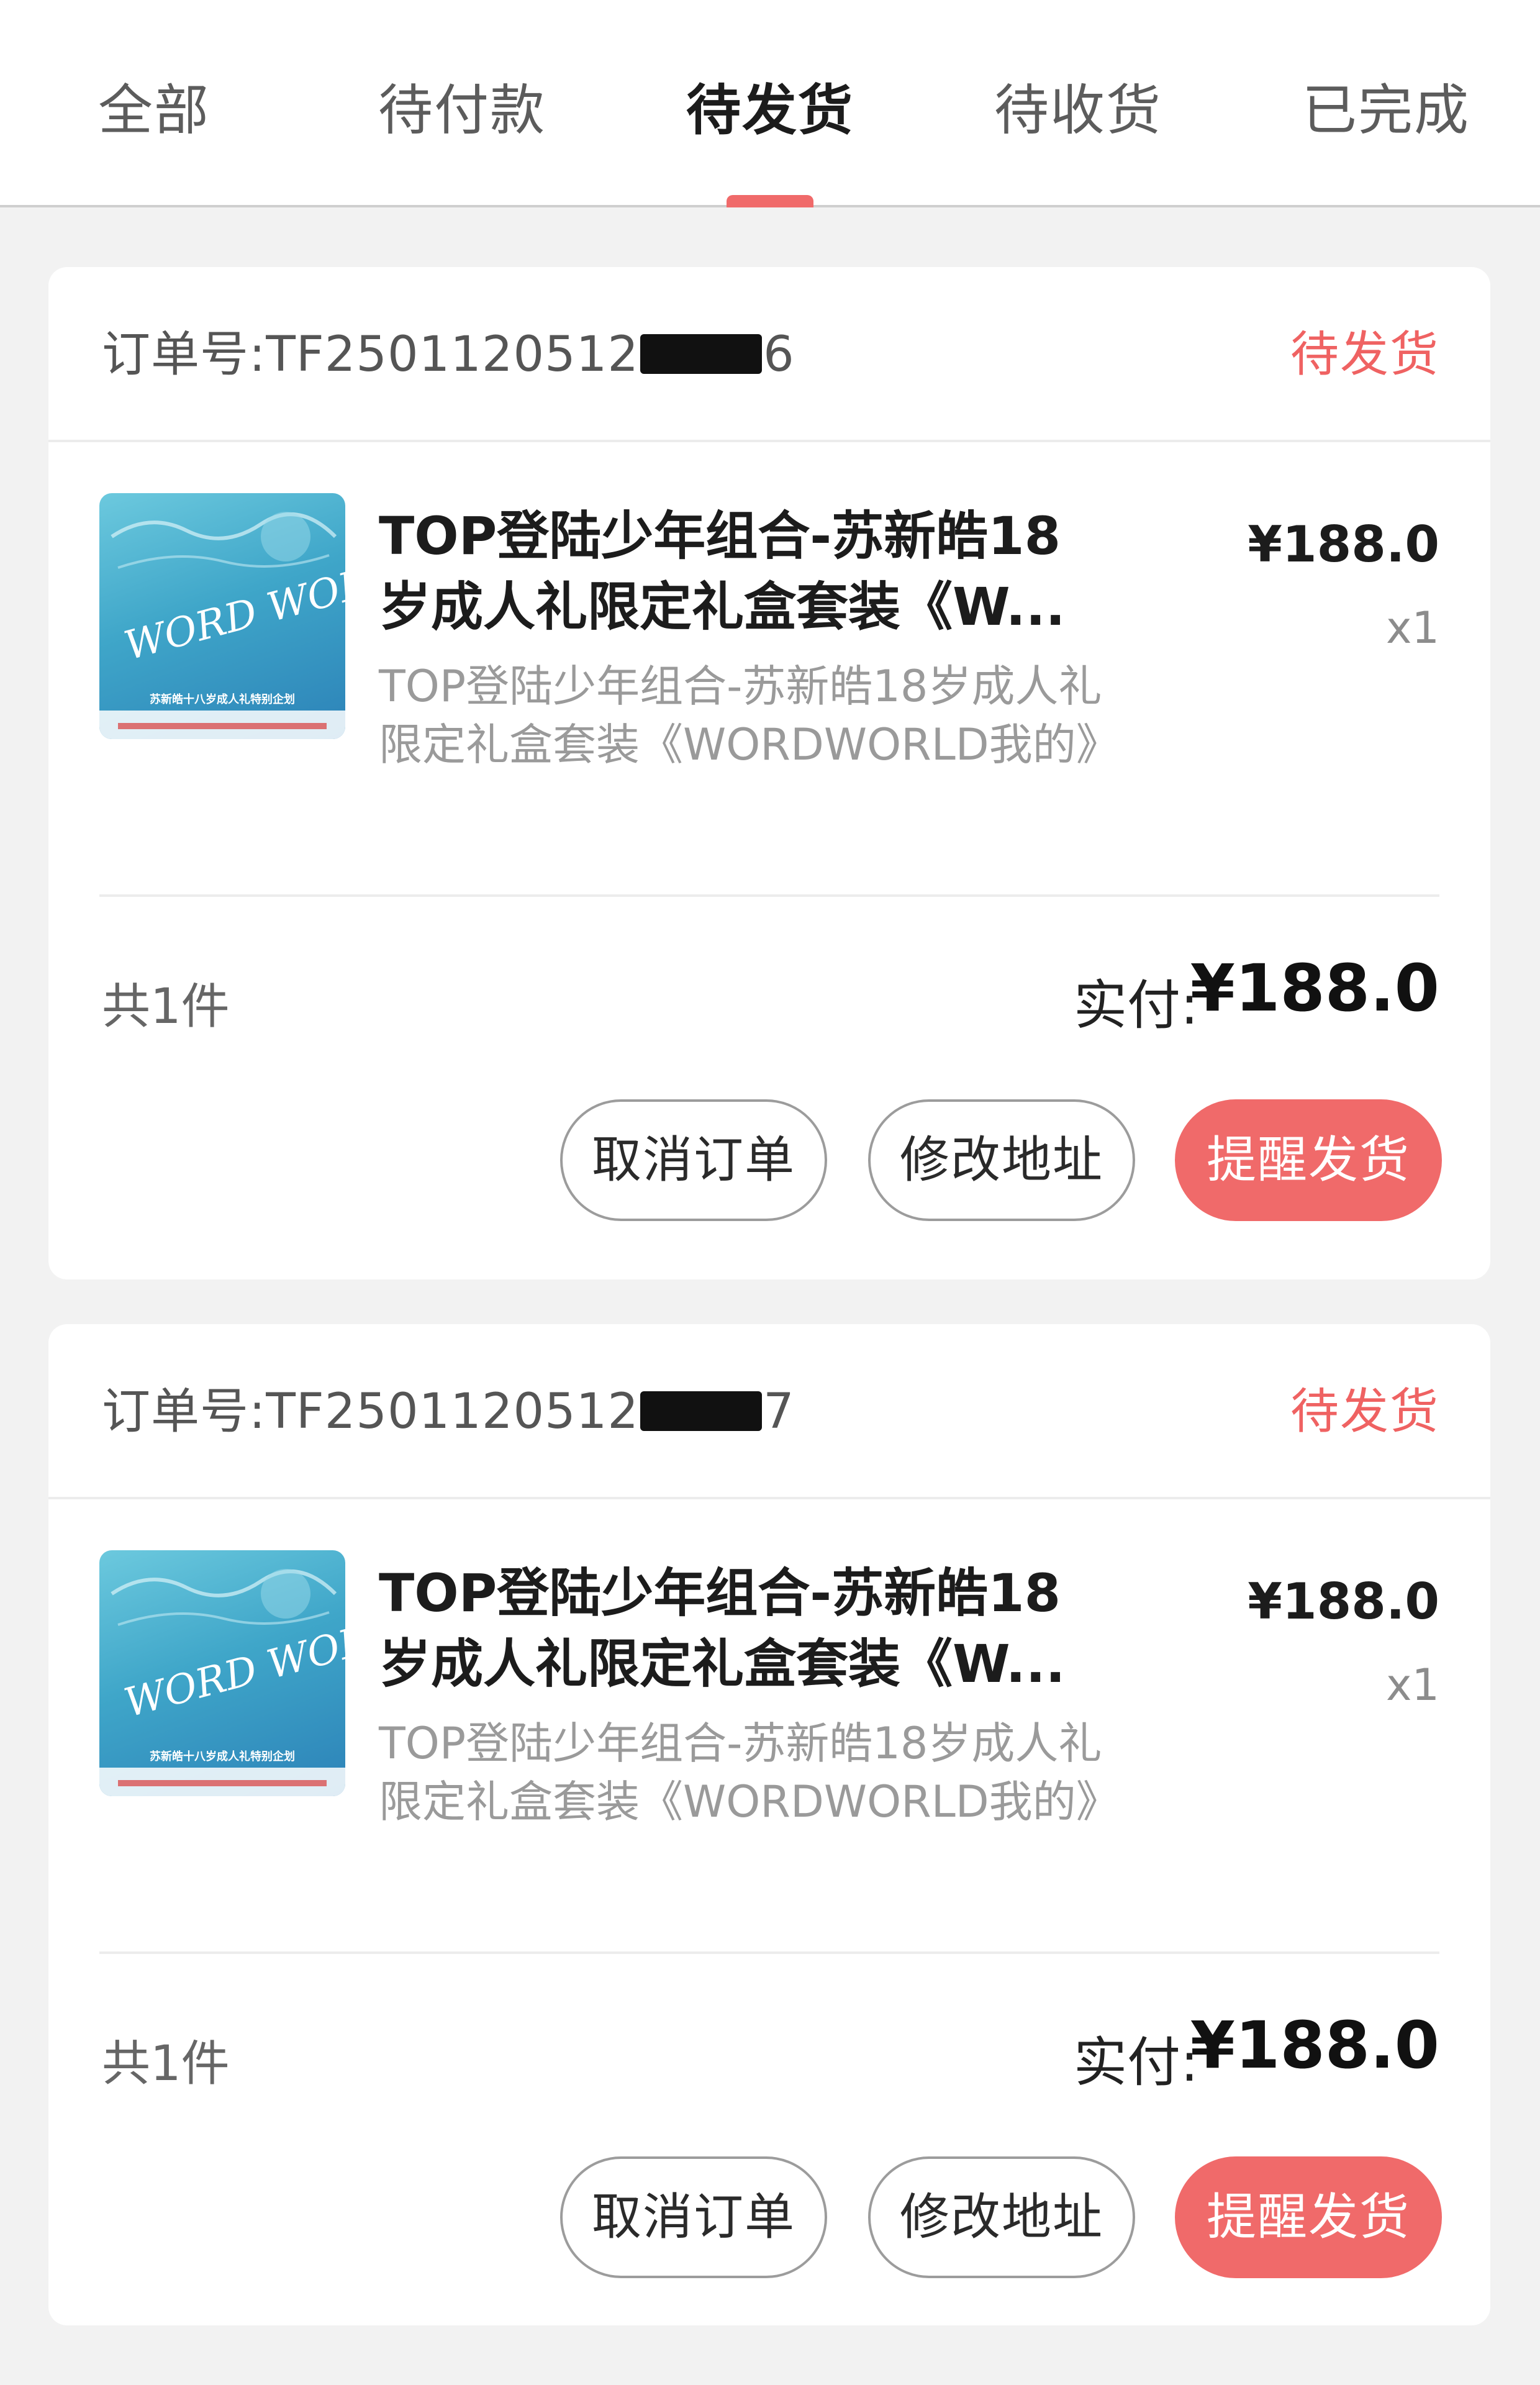 The height and width of the screenshot is (2385, 1540). What do you see at coordinates (448, 355) in the screenshot?
I see `order-number: 订单号:TF2501120512 6` at bounding box center [448, 355].